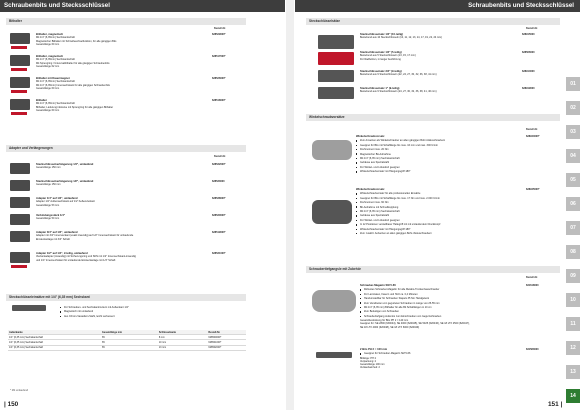 Image resolution: width=580 pixels, height=410 pixels. Describe the element at coordinates (573, 324) in the screenshot. I see `chapter-tab: 11` at that location.